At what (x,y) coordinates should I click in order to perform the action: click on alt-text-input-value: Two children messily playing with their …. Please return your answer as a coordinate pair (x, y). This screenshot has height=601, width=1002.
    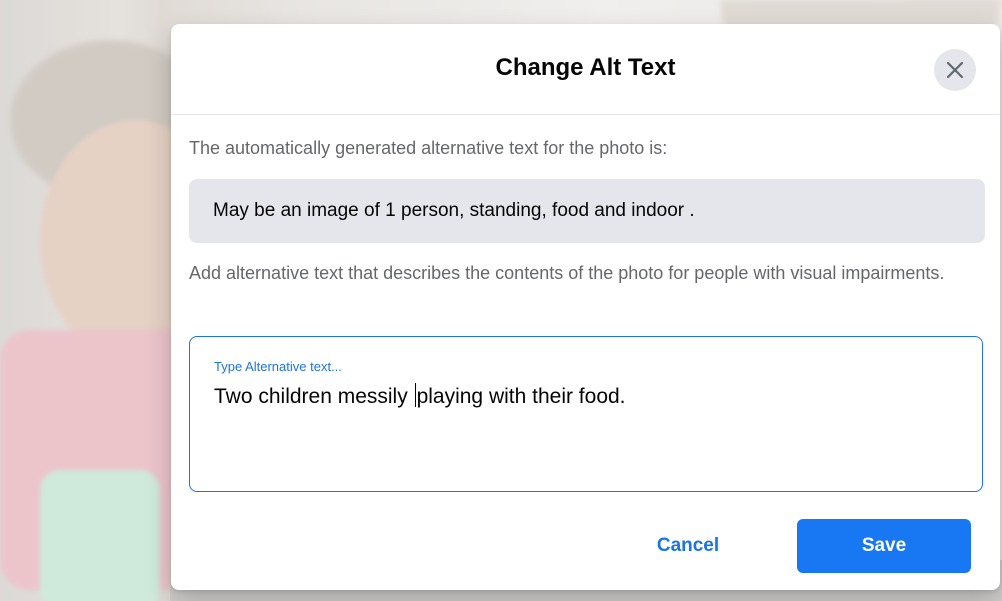
    Looking at the image, I should click on (420, 396).